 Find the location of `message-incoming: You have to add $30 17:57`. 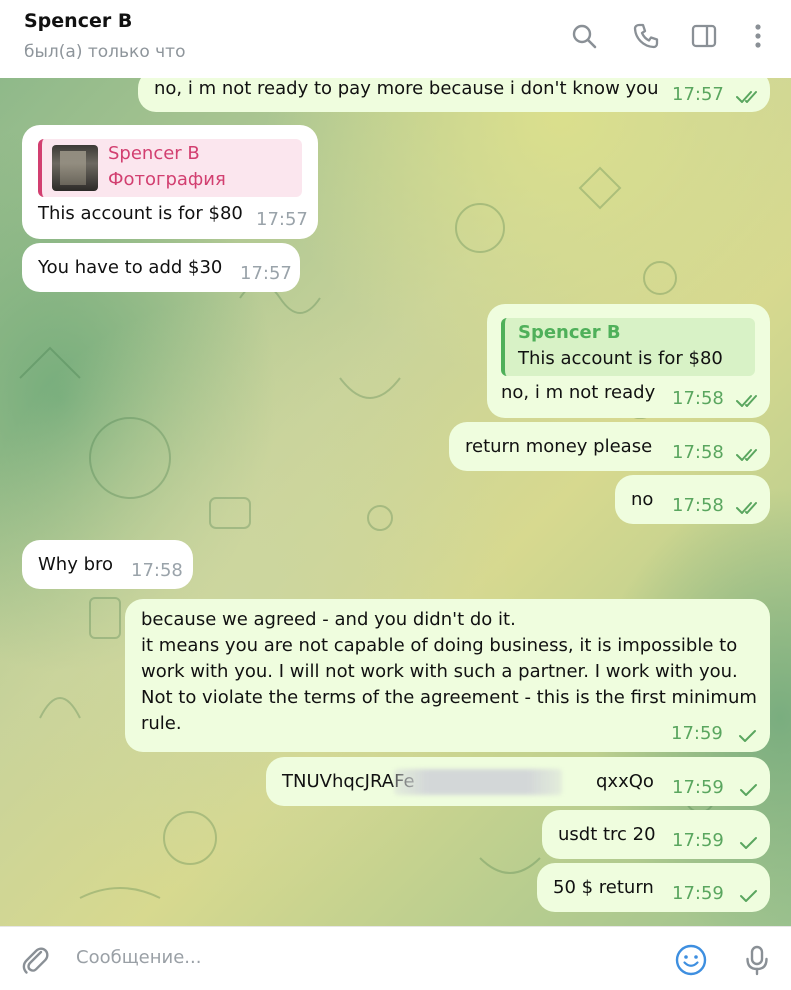

message-incoming: You have to add $30 17:57 is located at coordinates (161, 267).